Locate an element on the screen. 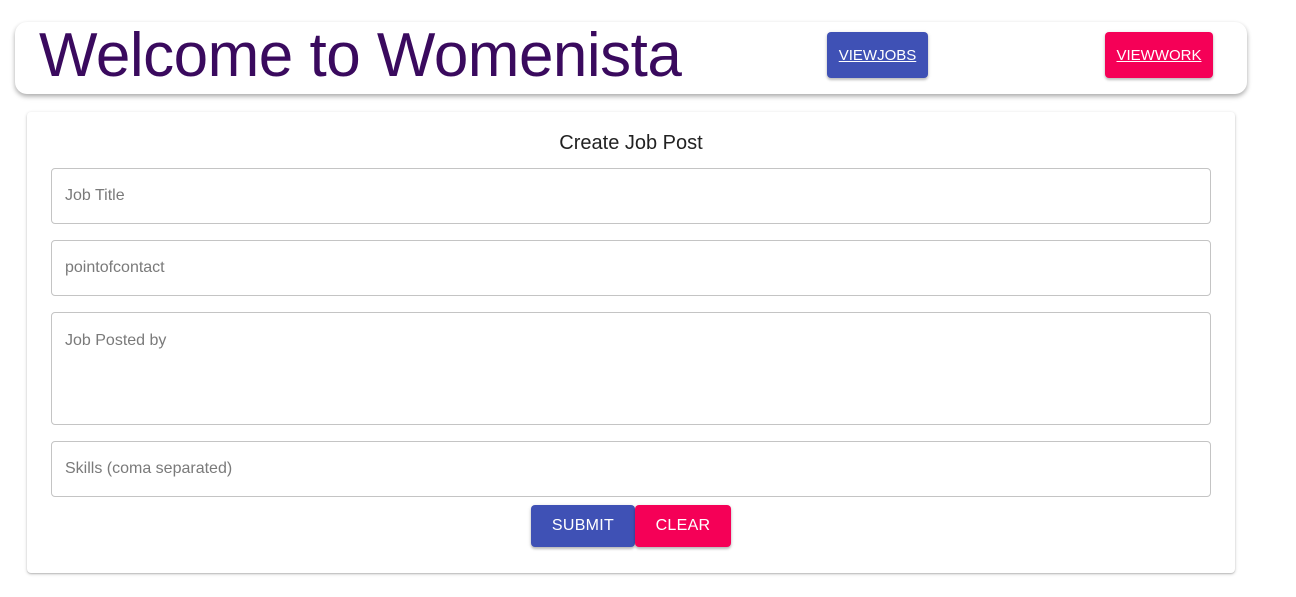 The width and height of the screenshot is (1296, 597). submit-button: SUBMIT is located at coordinates (583, 526).